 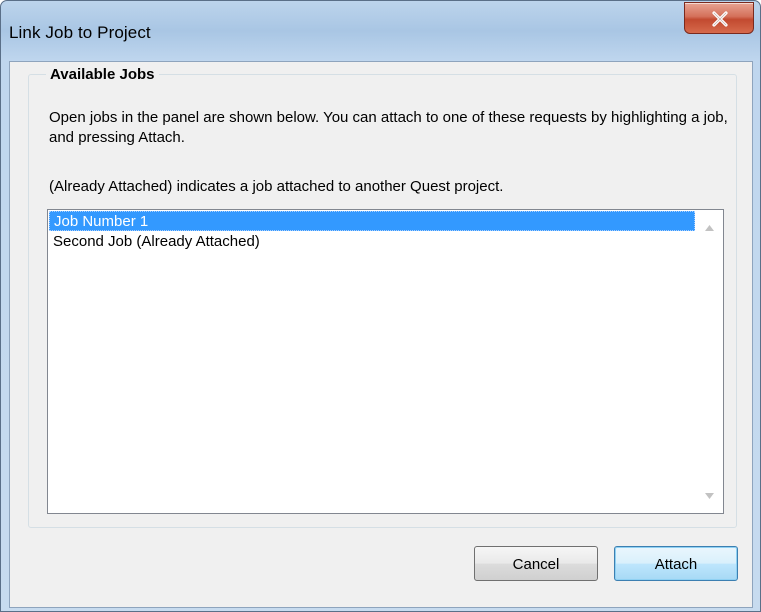 I want to click on triangle-up-icon, so click(x=709, y=228).